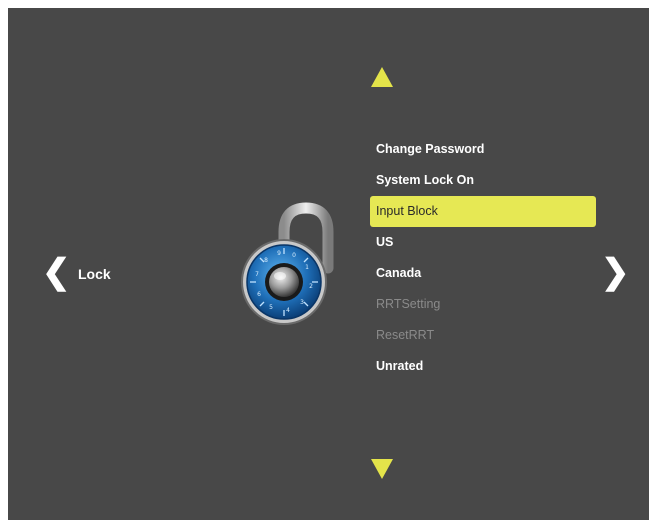 The height and width of the screenshot is (529, 654). I want to click on menu-item-change-password: Change Password, so click(483, 149).